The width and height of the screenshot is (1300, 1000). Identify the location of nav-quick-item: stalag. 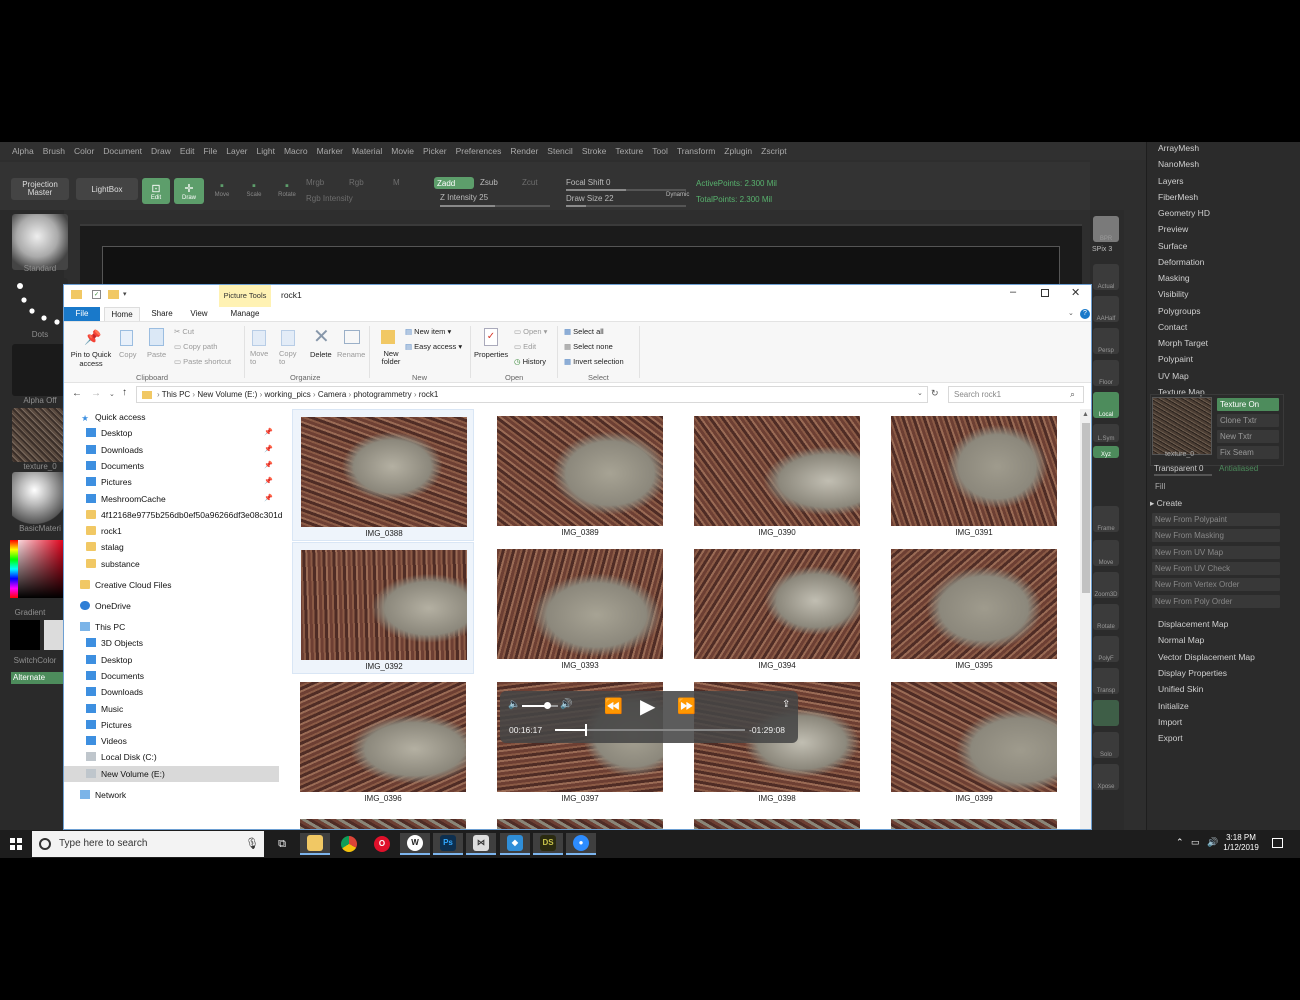
(171, 547).